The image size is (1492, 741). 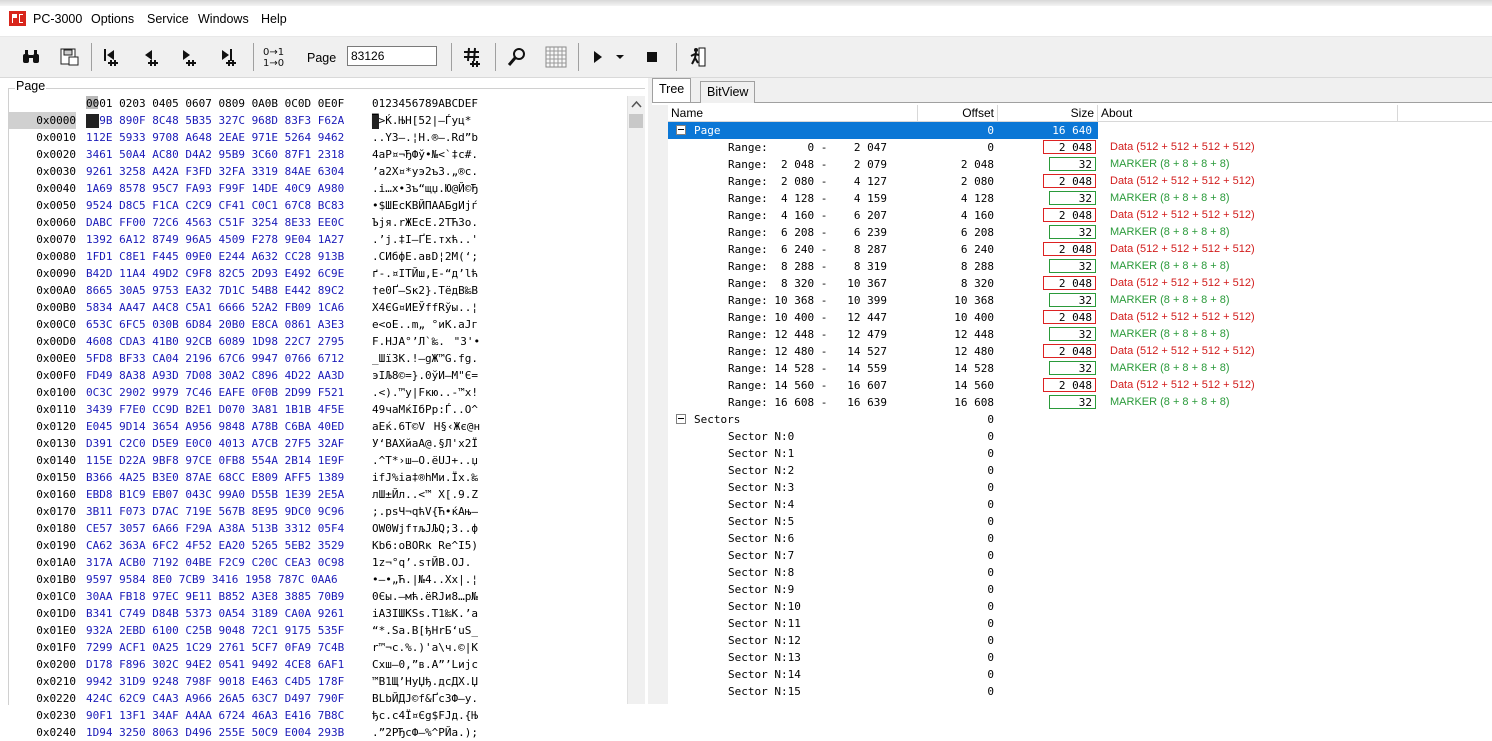 What do you see at coordinates (215, 511) in the screenshot?
I see `hex-row-bytes: 3B11 F073 D7AC 719E 567B 8E95 9DC0 9C96` at bounding box center [215, 511].